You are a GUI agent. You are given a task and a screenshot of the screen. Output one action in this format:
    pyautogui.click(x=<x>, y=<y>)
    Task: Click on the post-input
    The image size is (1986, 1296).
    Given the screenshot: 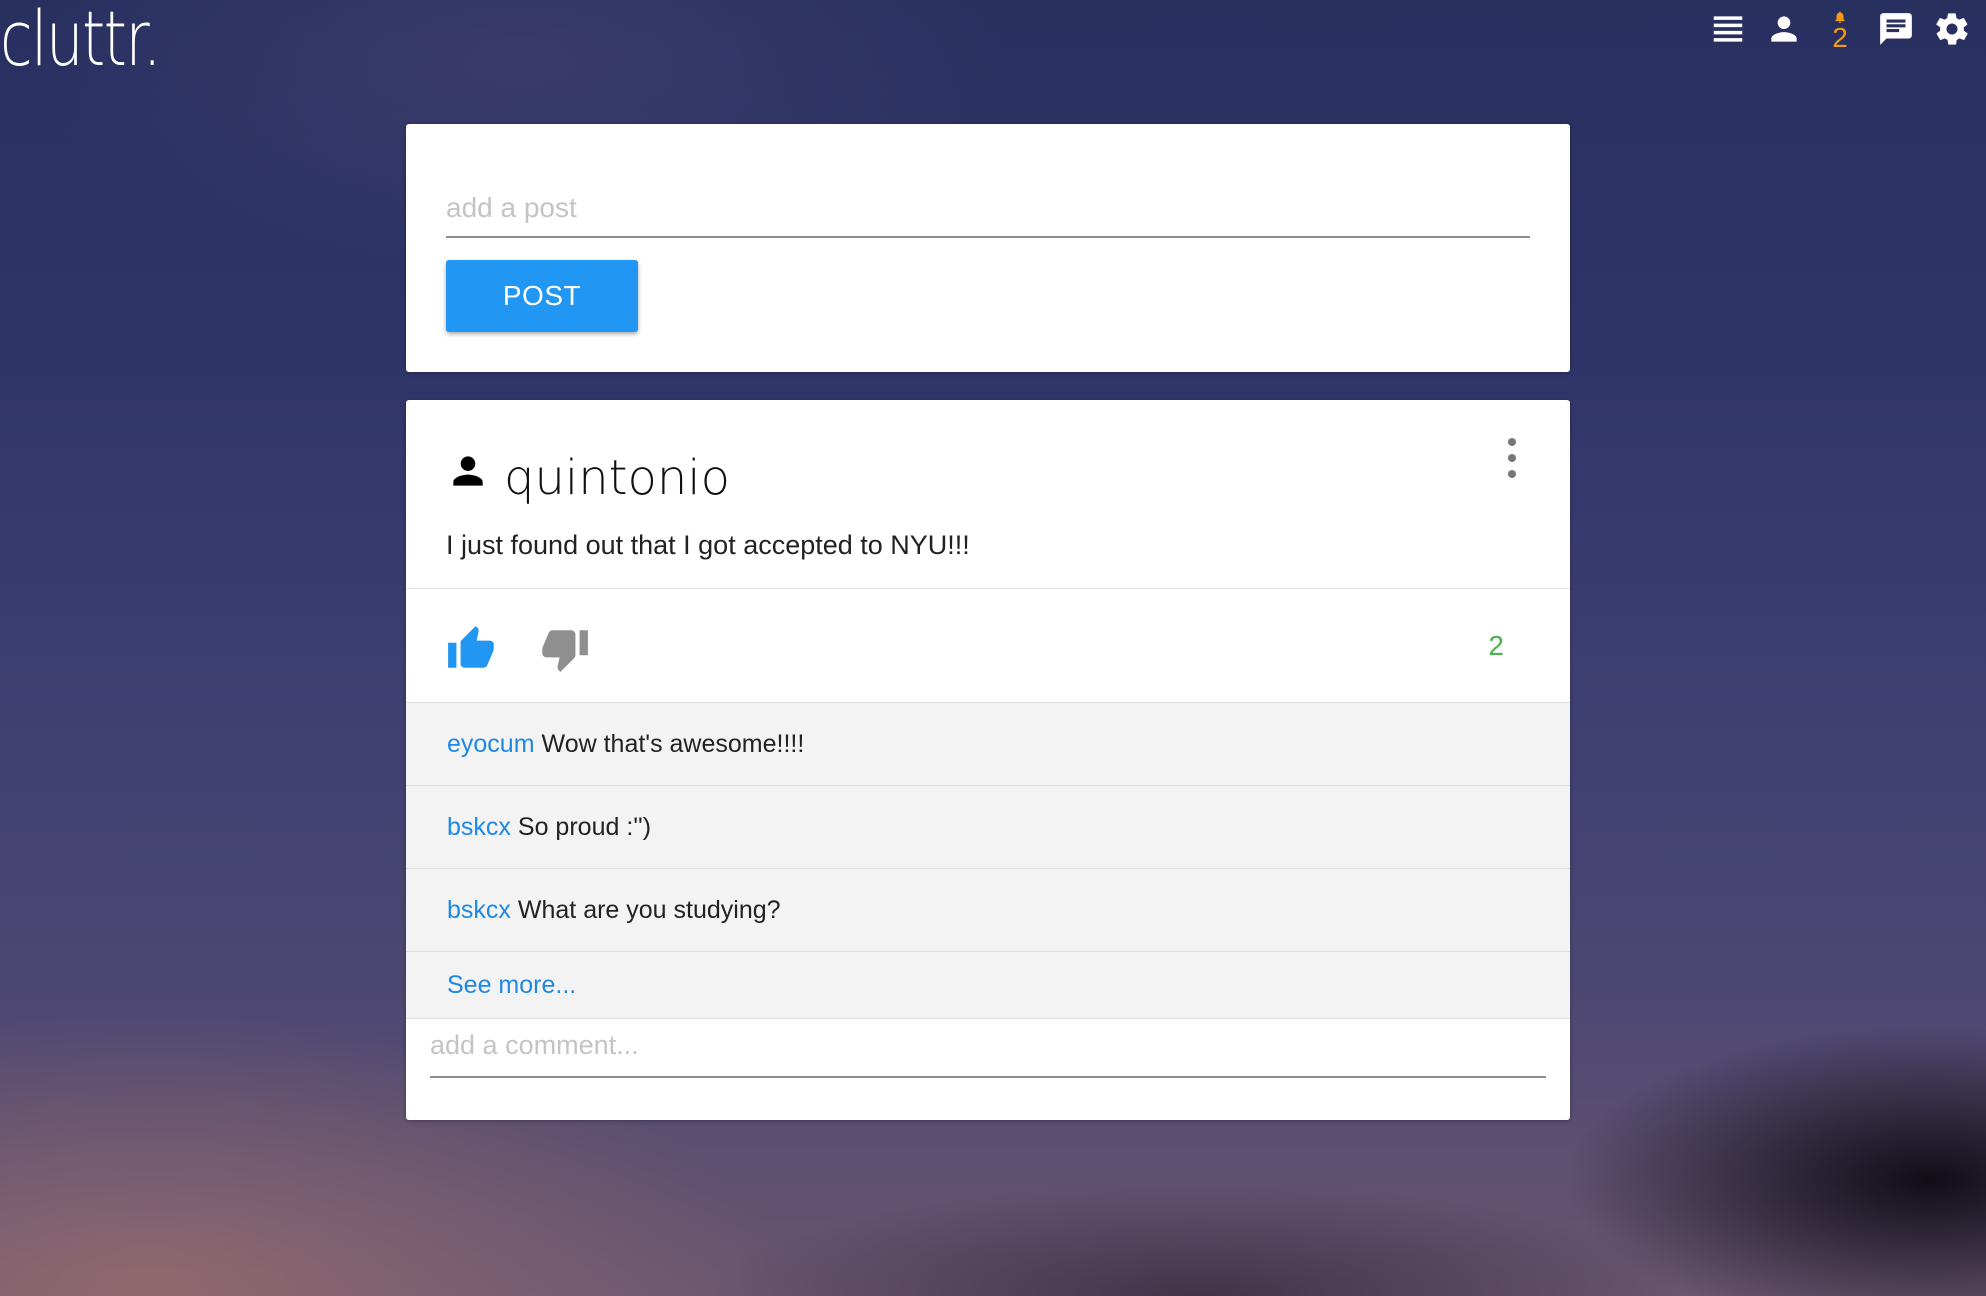 What is the action you would take?
    pyautogui.click(x=988, y=209)
    